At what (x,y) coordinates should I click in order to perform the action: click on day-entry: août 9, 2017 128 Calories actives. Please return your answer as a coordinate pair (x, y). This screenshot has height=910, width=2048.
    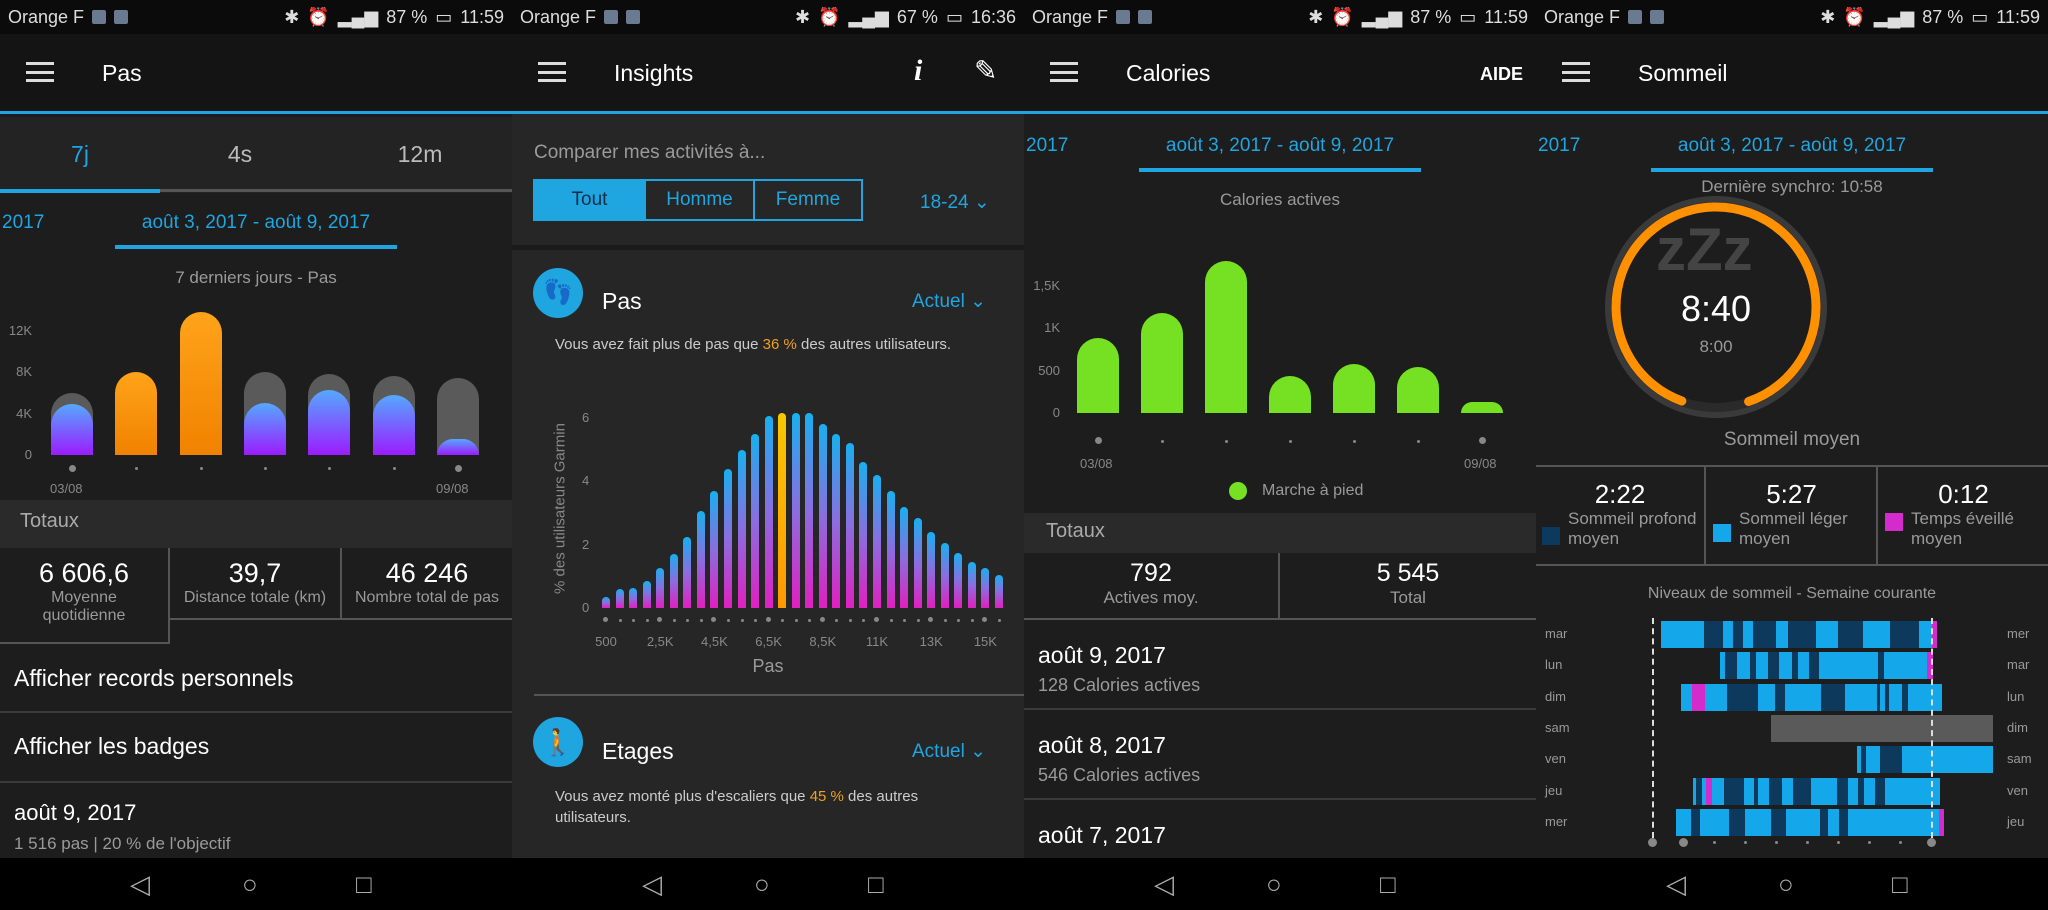
    Looking at the image, I should click on (1280, 665).